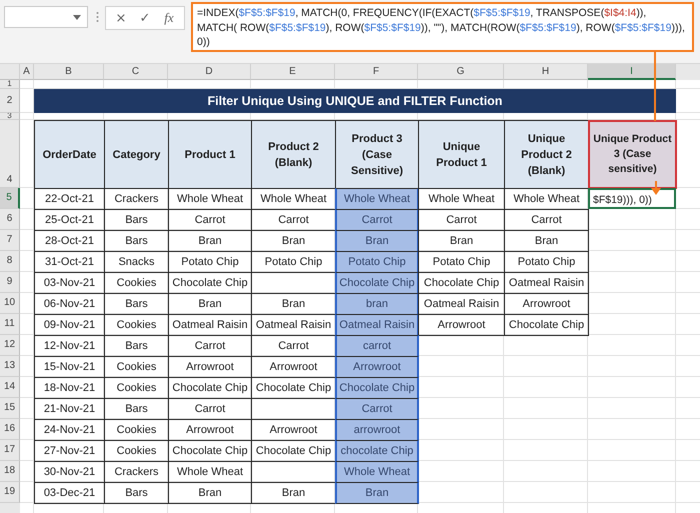 The height and width of the screenshot is (513, 700). I want to click on column-header: C, so click(136, 72).